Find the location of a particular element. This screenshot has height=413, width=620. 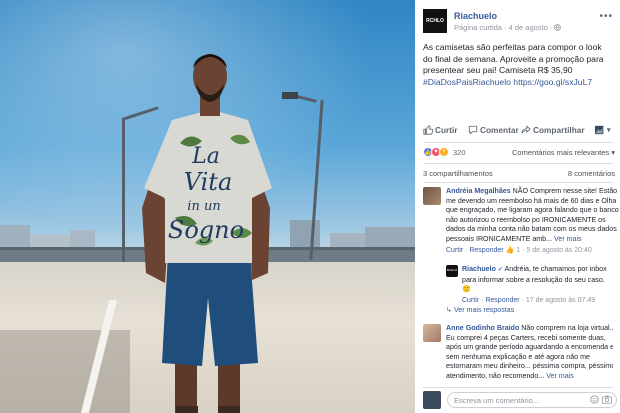

comment-label: Comentar is located at coordinates (499, 130).